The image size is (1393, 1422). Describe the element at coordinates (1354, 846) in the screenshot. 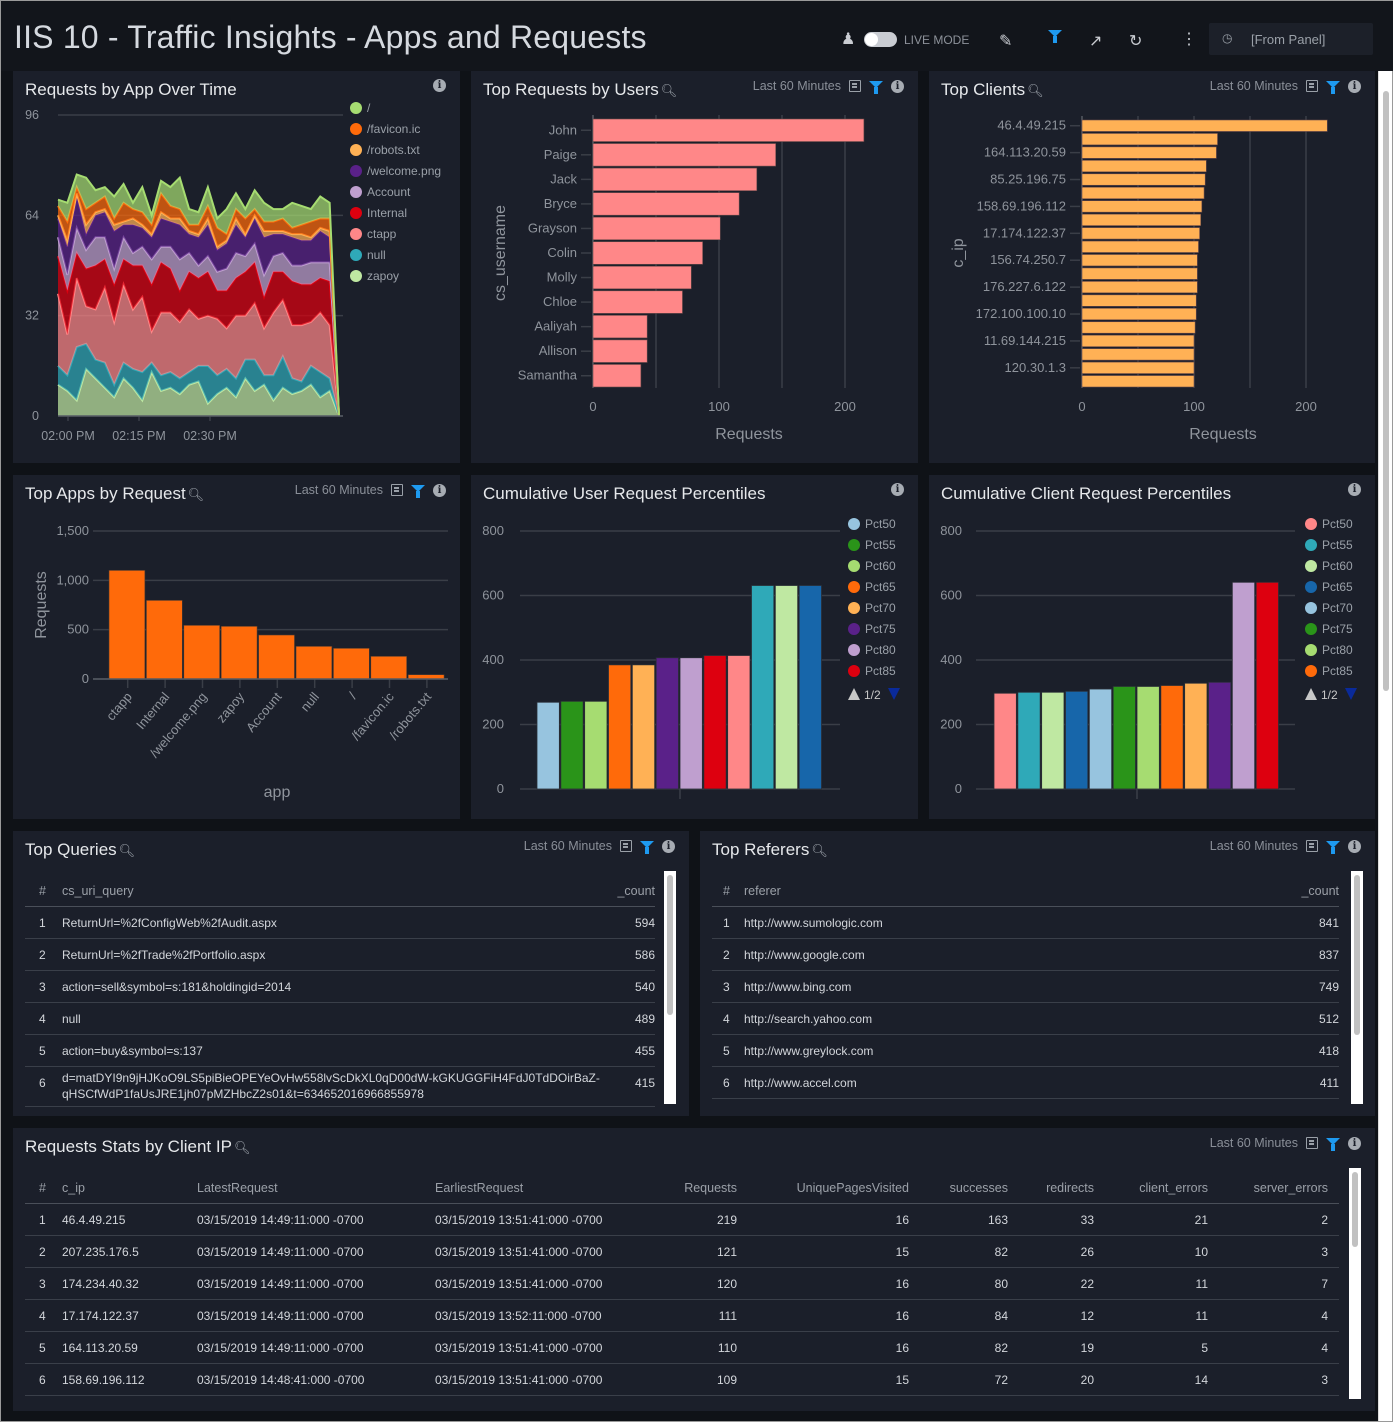

I see `info-icon: i` at that location.